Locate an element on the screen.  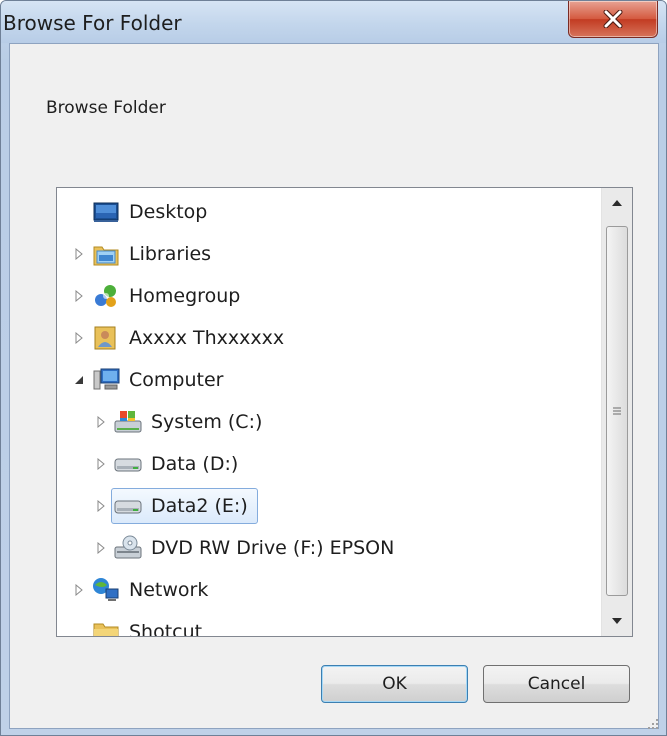
tree-item-label: Data (D:) is located at coordinates (195, 464).